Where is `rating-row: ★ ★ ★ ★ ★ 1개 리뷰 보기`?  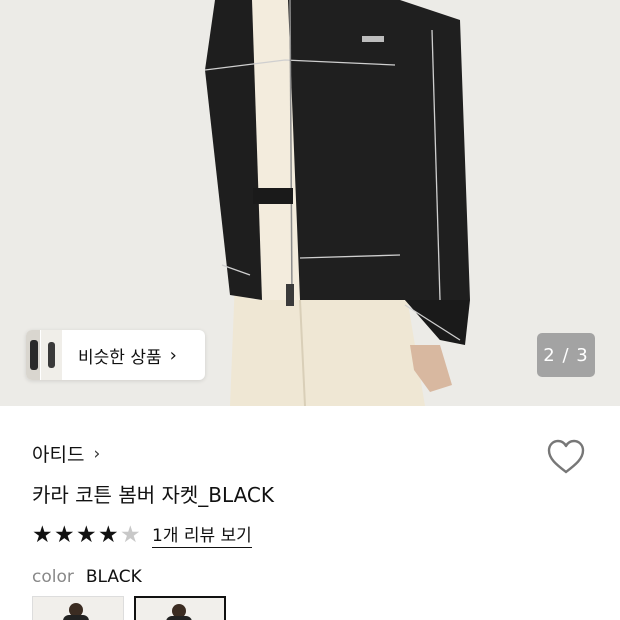
rating-row: ★ ★ ★ ★ ★ 1개 리뷰 보기 is located at coordinates (142, 534).